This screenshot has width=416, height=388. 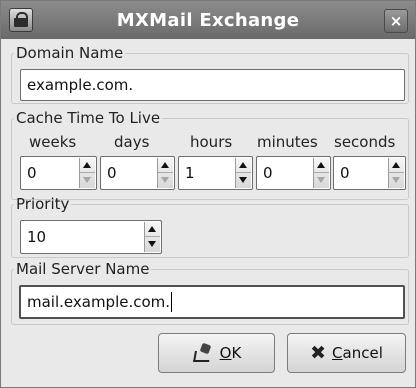 I want to click on cancel-button-label: Cancel, so click(x=357, y=353).